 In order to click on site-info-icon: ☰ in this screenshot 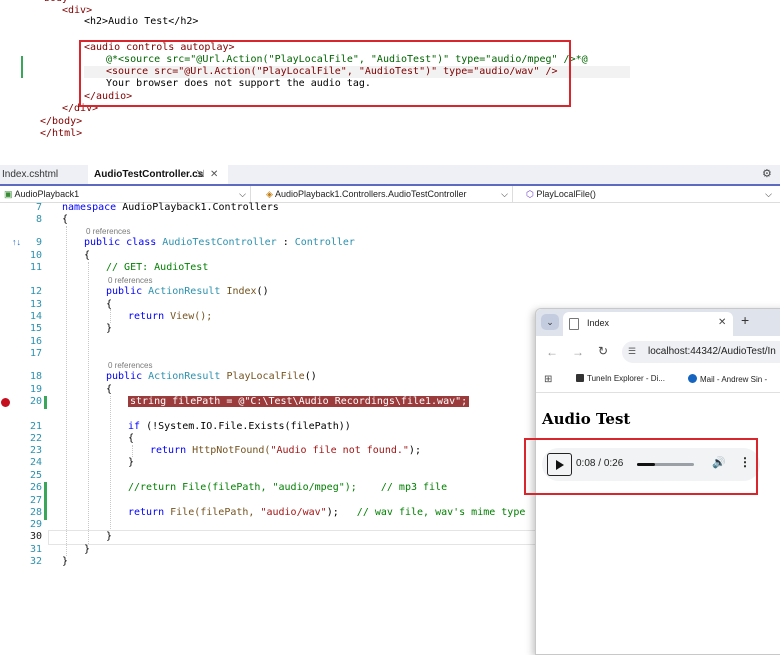, I will do `click(632, 351)`.